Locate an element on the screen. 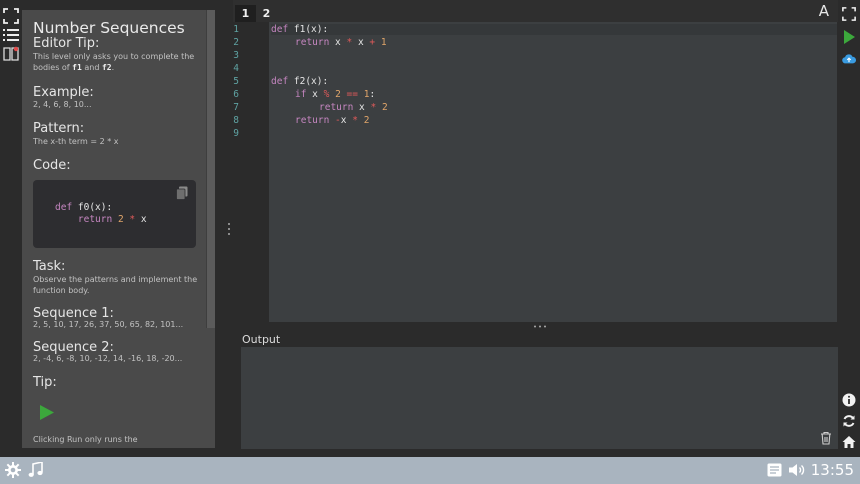 The image size is (860, 484). settings-gear-icon is located at coordinates (13, 470).